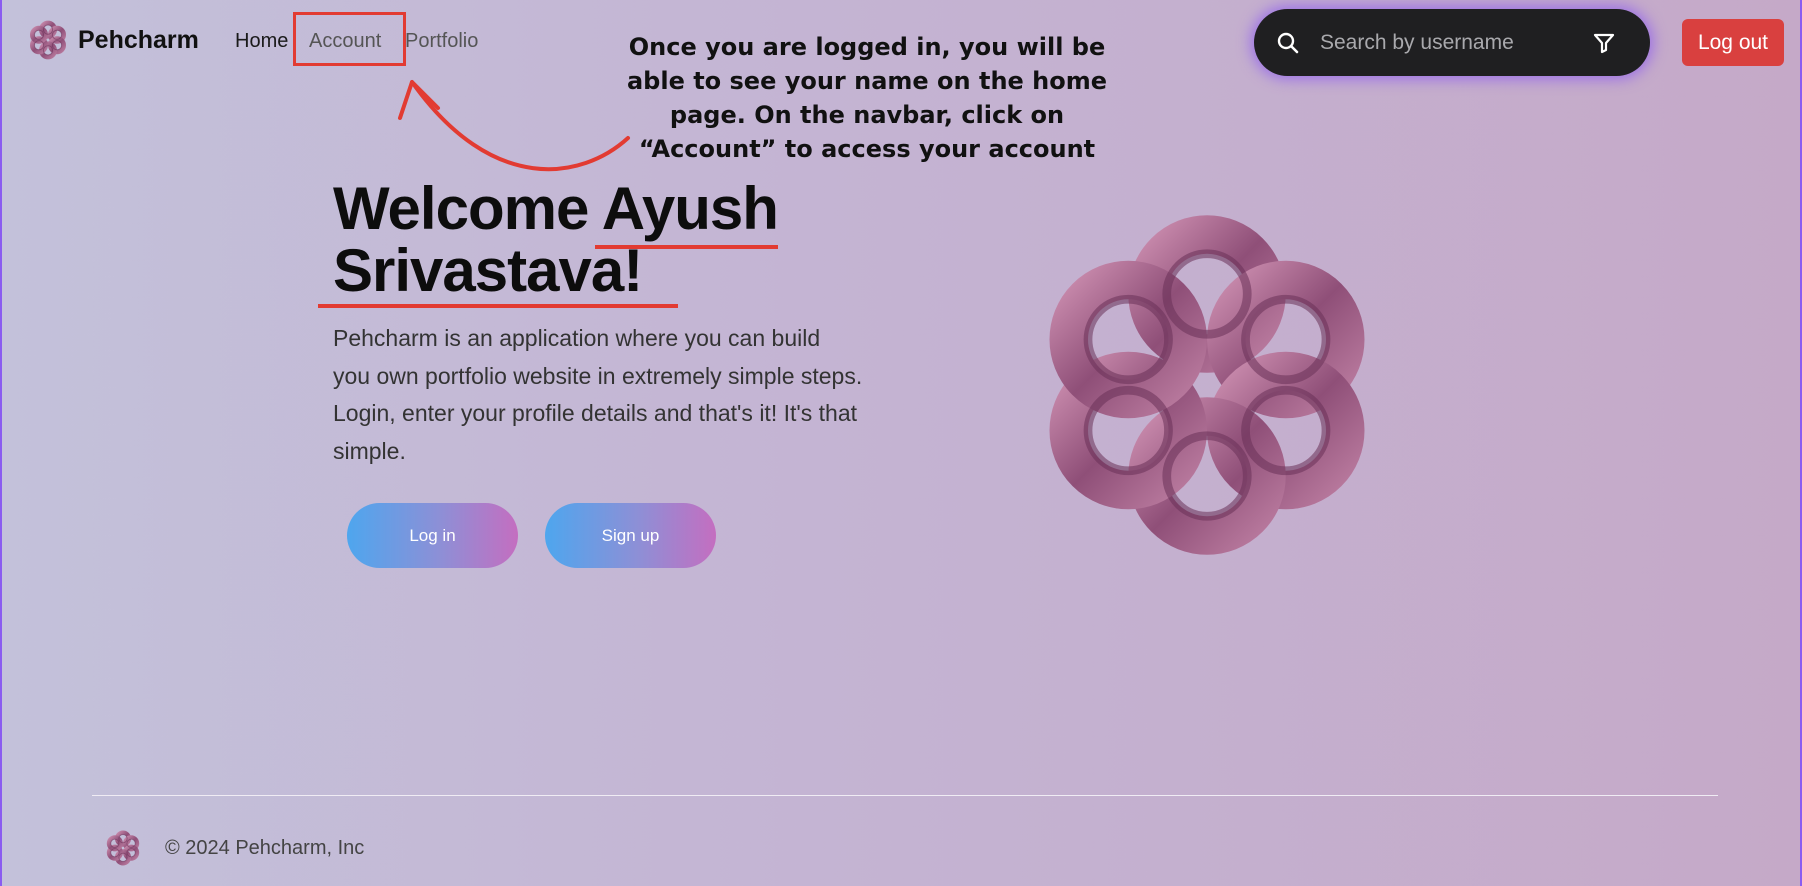 The image size is (1802, 886). I want to click on welcome-heading: Welcome Ayush Srivastava!, so click(613, 240).